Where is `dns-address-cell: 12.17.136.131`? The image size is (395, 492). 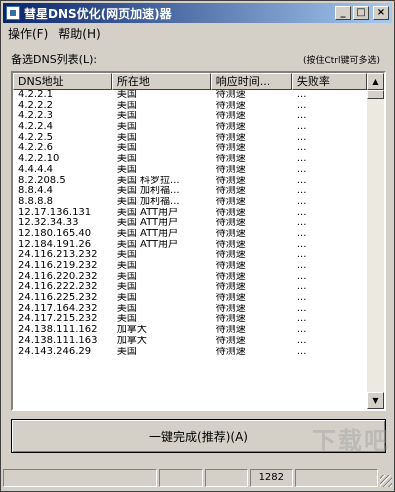
dns-address-cell: 12.17.136.131 is located at coordinates (55, 212).